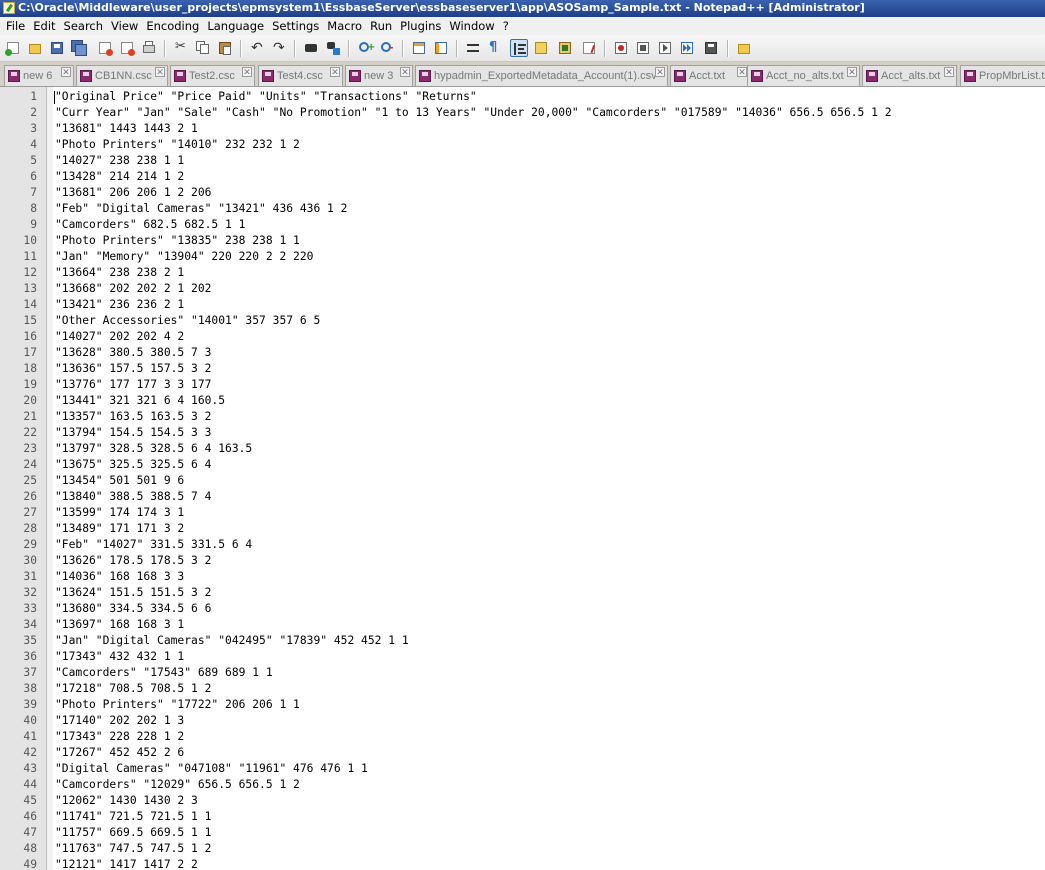 The width and height of the screenshot is (1045, 870). Describe the element at coordinates (687, 48) in the screenshot. I see `run-macro-multiple-icon` at that location.